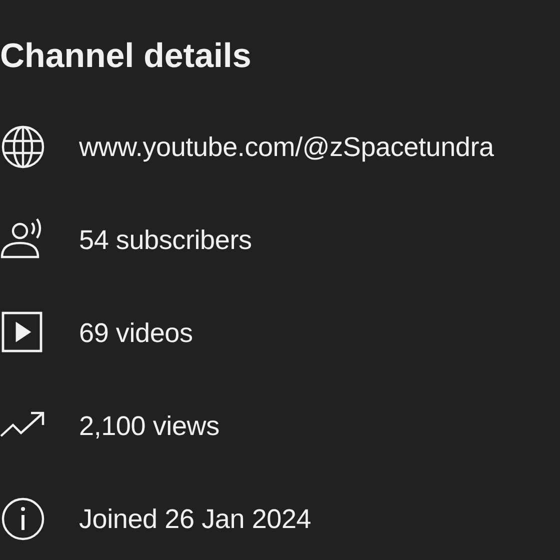  I want to click on detail-text: Joined 26 Jan 2024, so click(195, 519).